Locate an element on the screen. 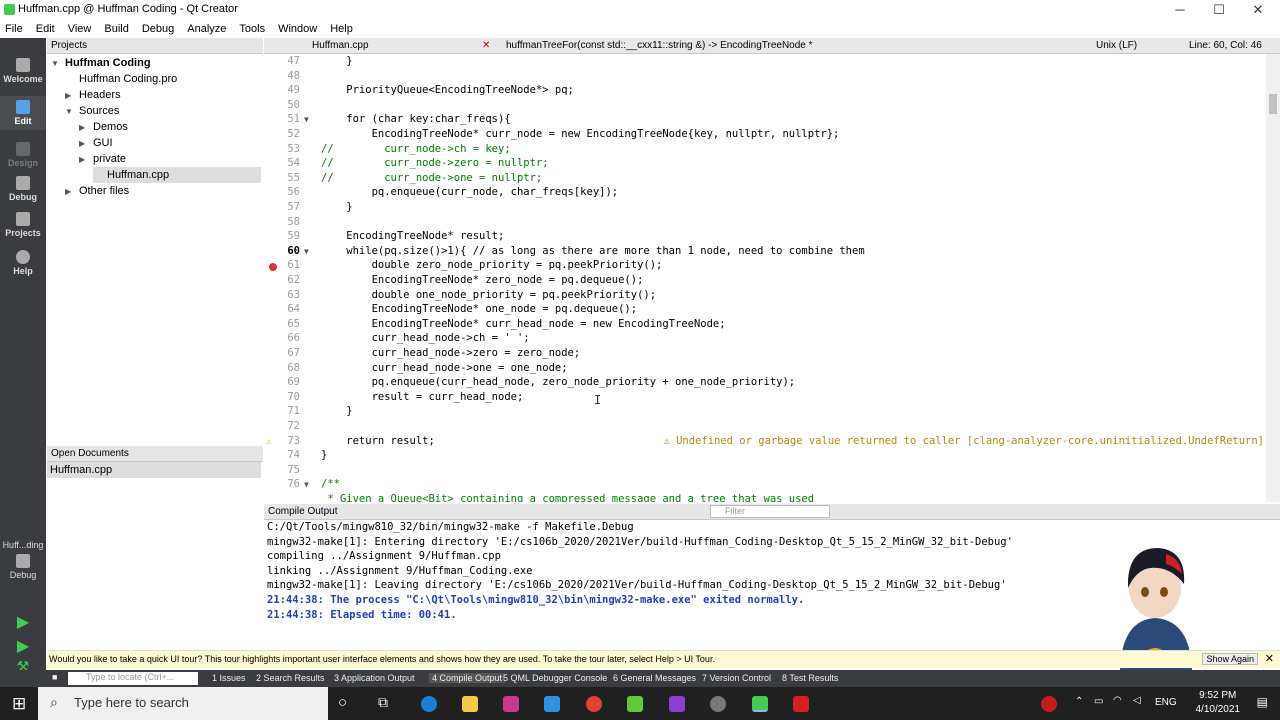 This screenshot has height=720, width=1280. cortana-icon: ○ is located at coordinates (342, 702).